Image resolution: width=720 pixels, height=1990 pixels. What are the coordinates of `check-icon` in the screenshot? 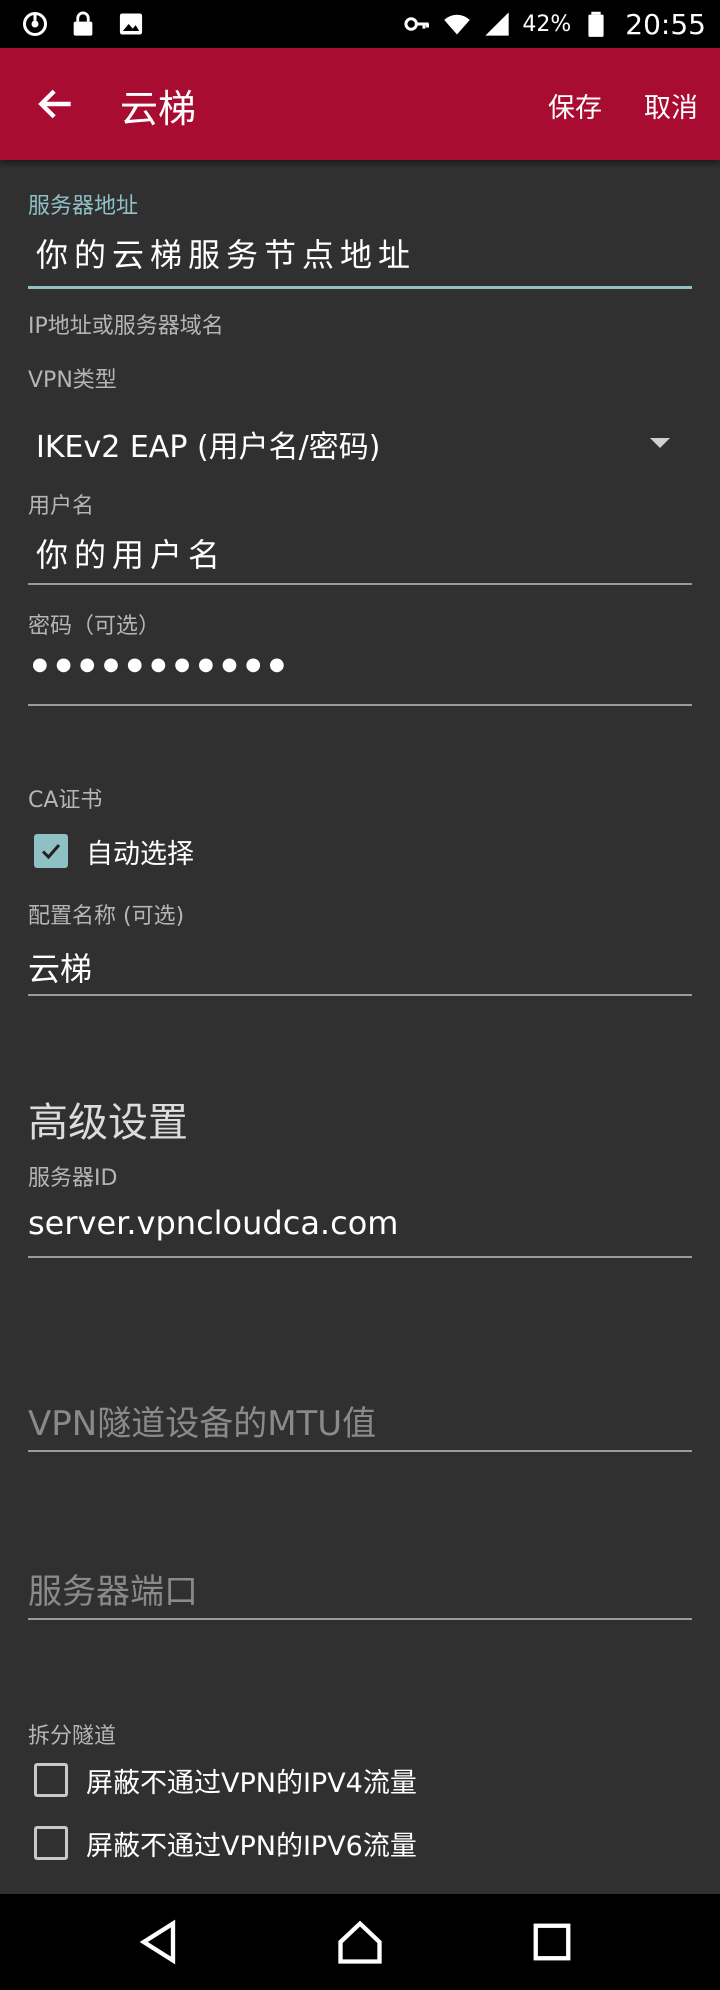 It's located at (51, 852).